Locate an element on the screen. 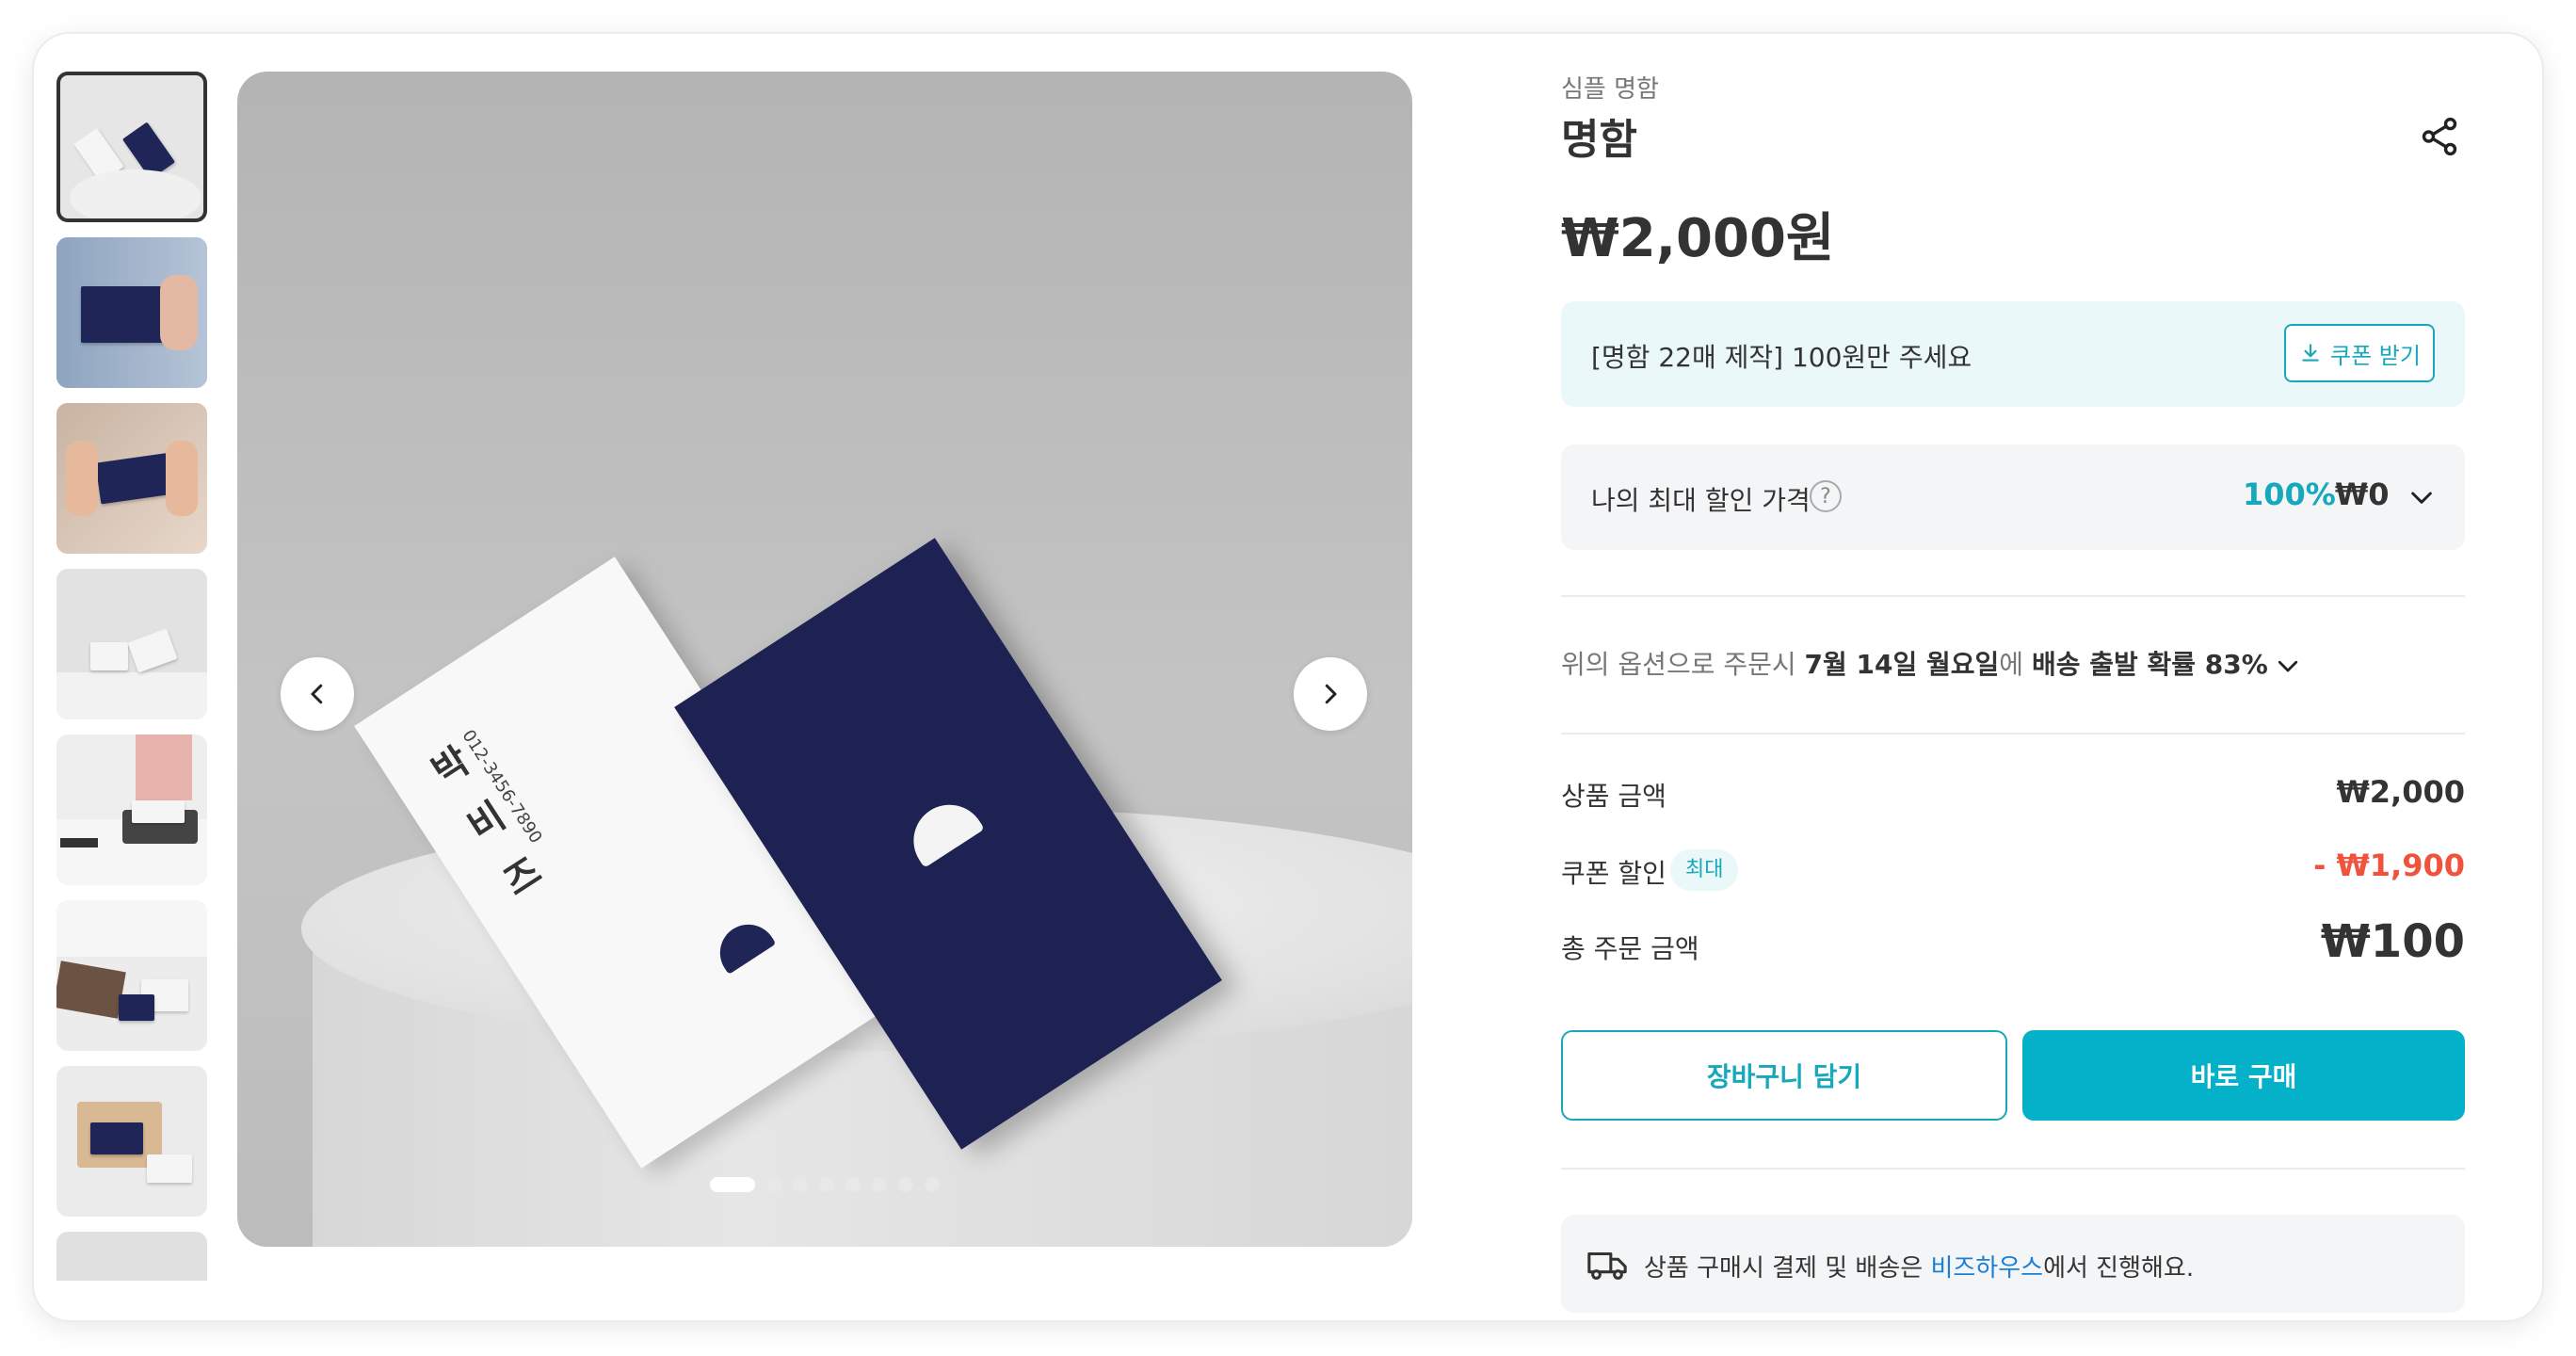  thumbnail-list is located at coordinates (132, 677).